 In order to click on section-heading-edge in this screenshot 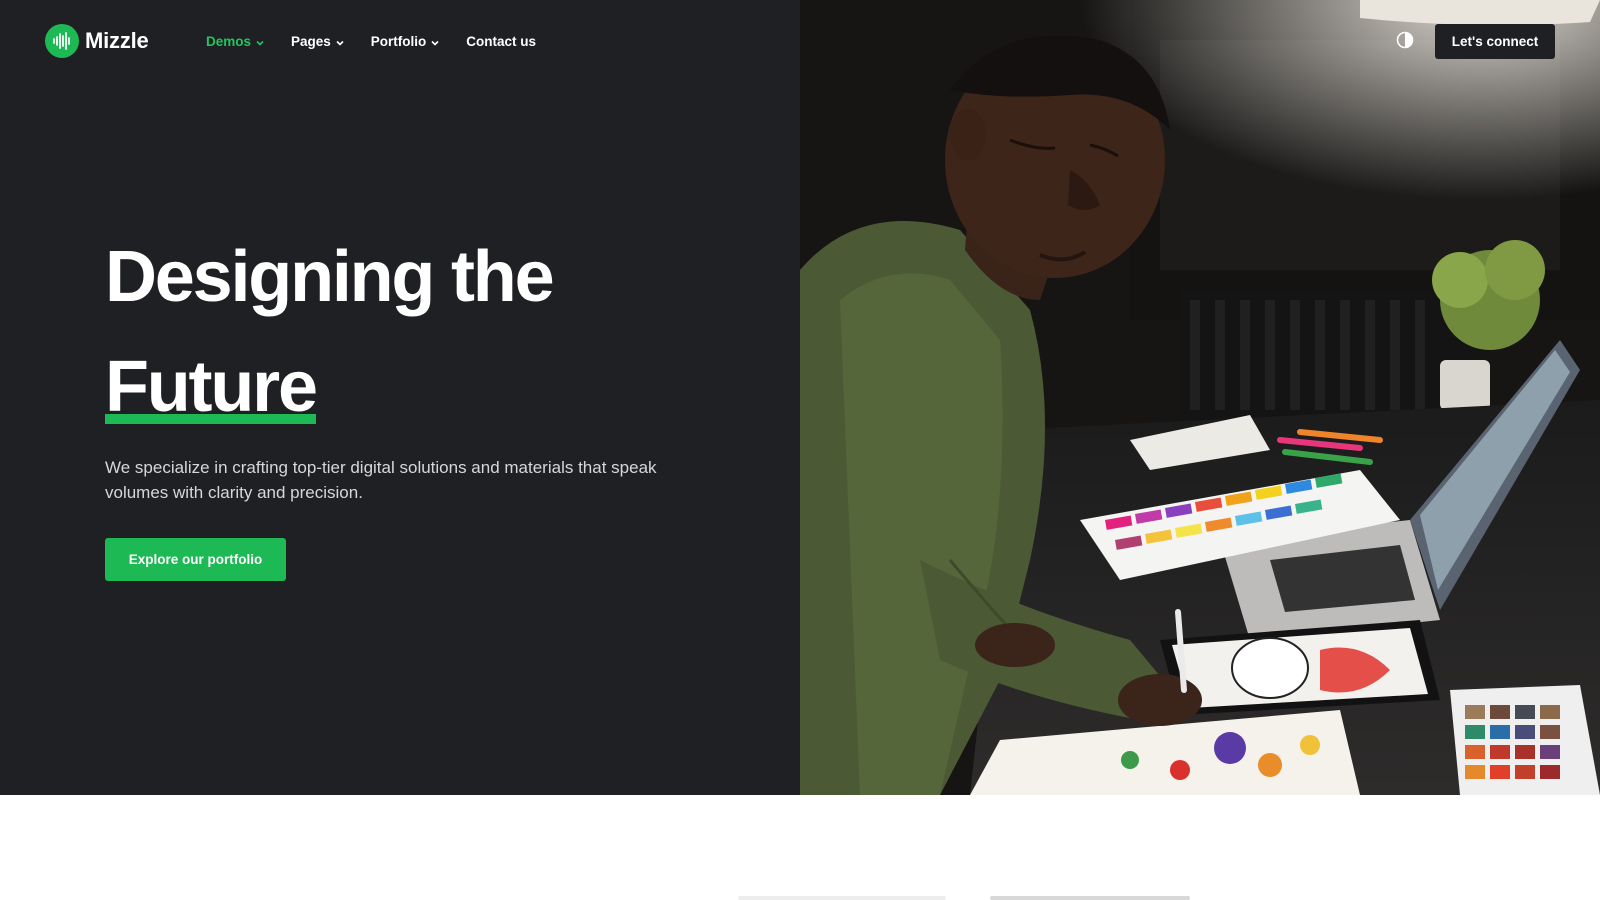, I will do `click(1090, 898)`.